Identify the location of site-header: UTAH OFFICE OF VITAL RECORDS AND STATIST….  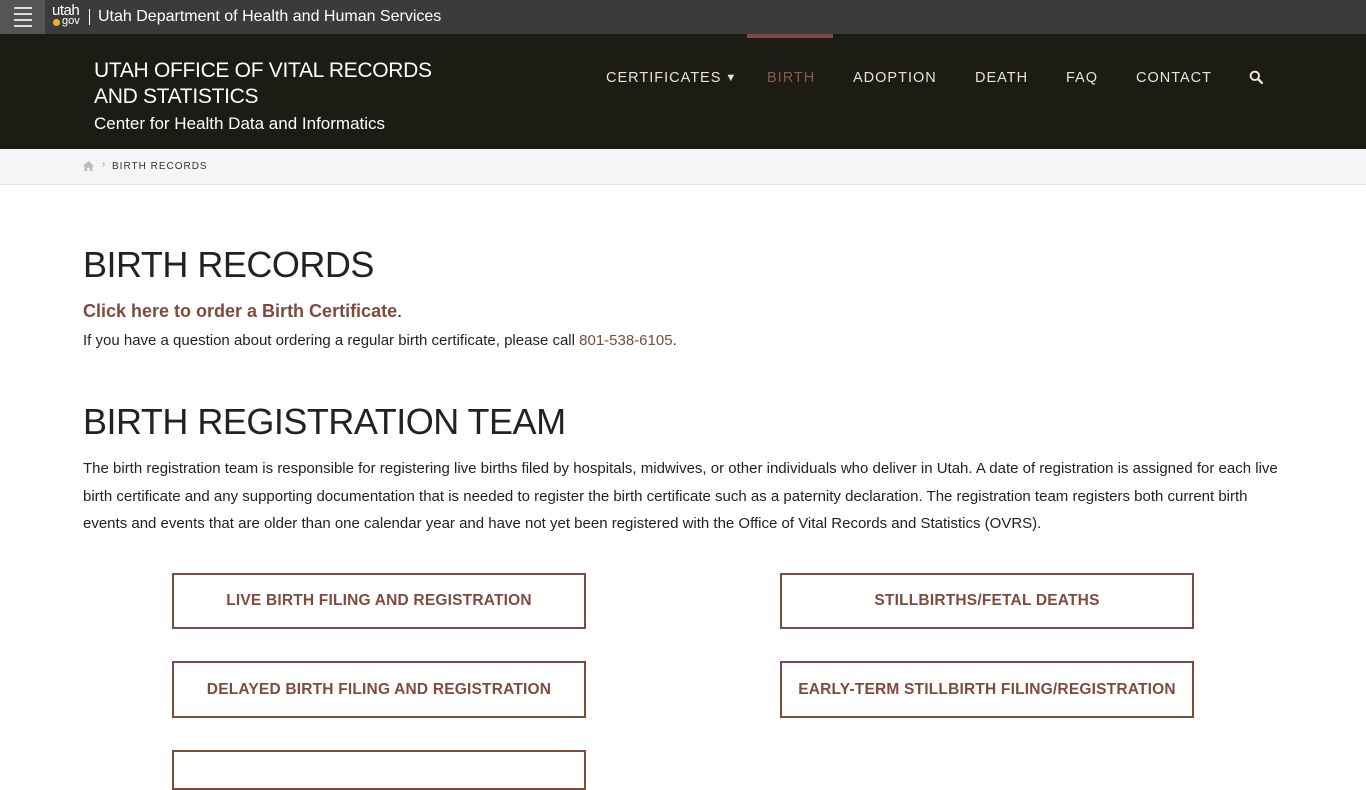
(683, 91).